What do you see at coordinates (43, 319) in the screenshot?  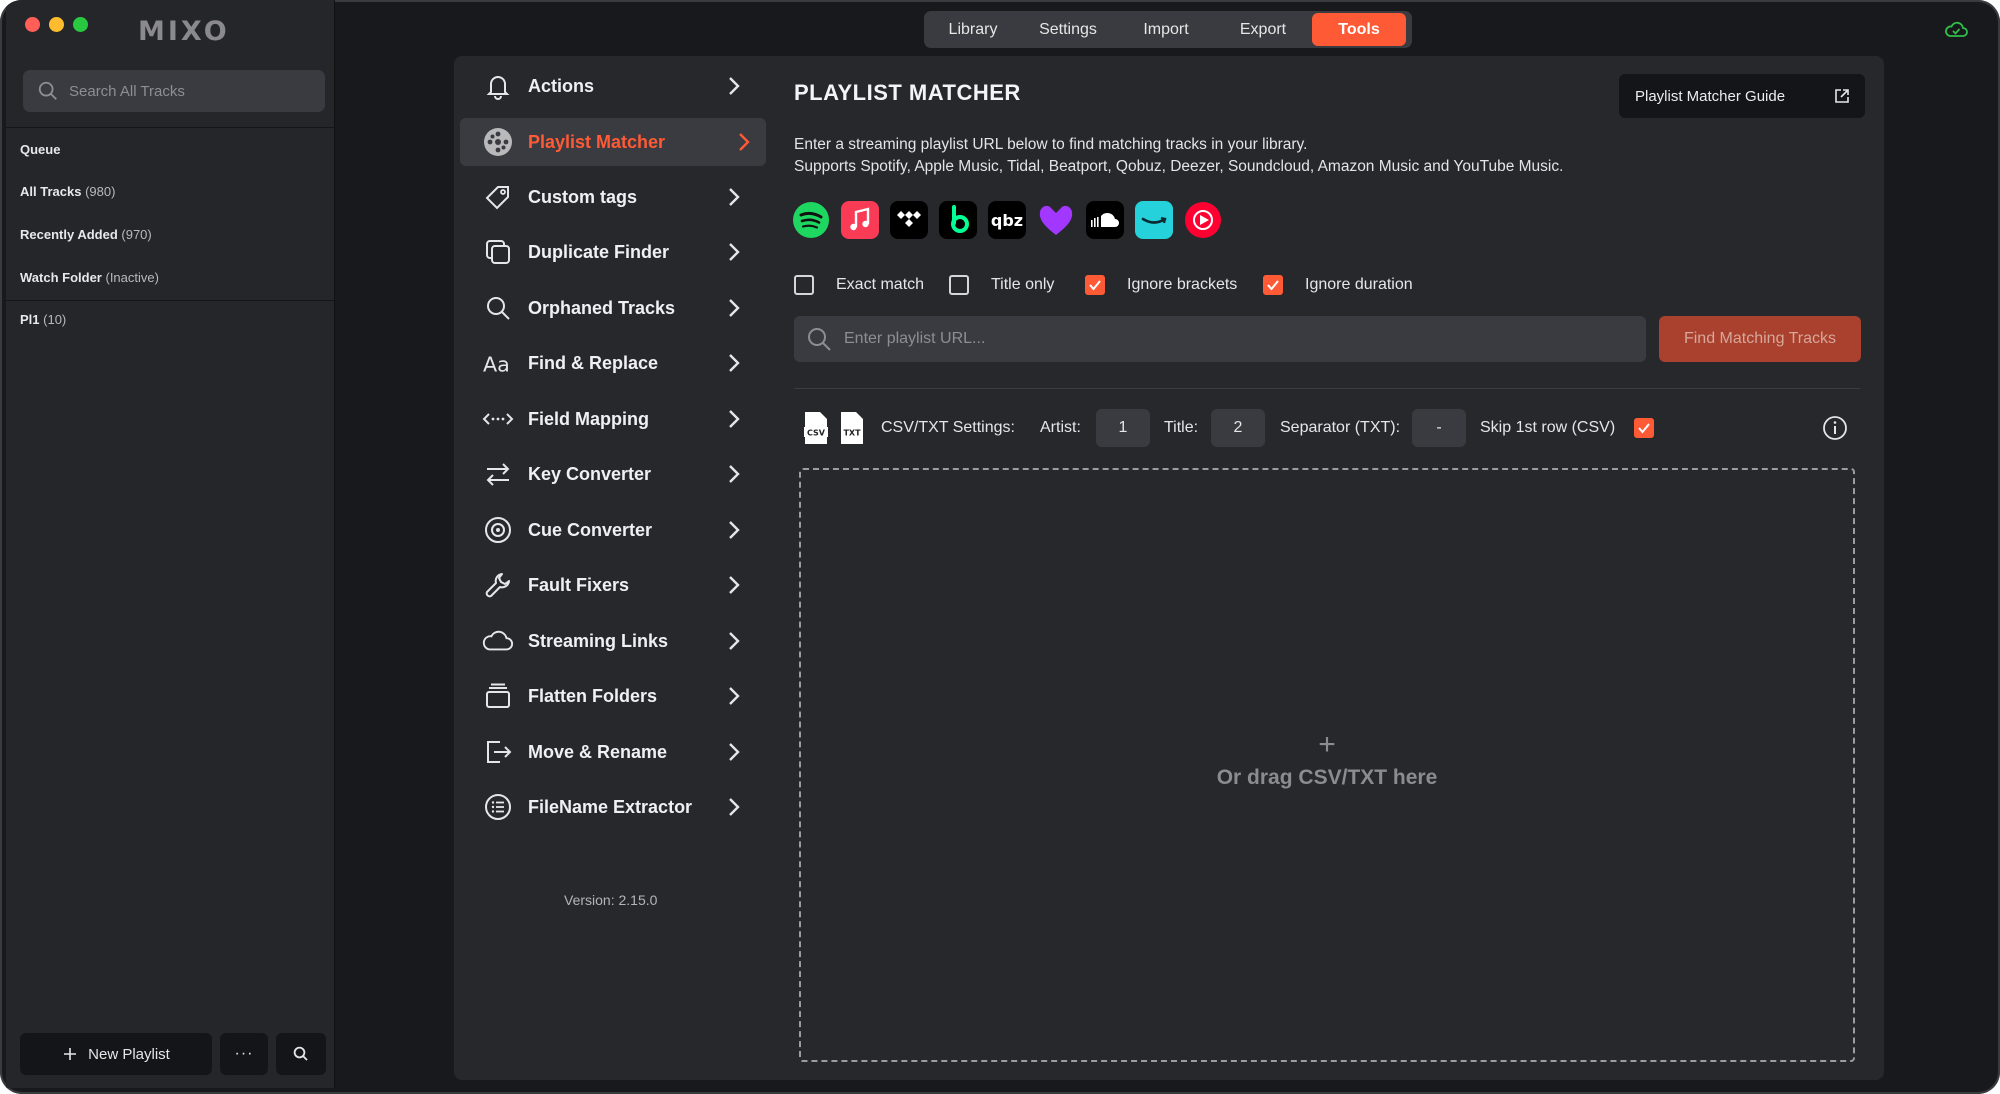 I see `sidebar-item-playlist: Pl1 (10)` at bounding box center [43, 319].